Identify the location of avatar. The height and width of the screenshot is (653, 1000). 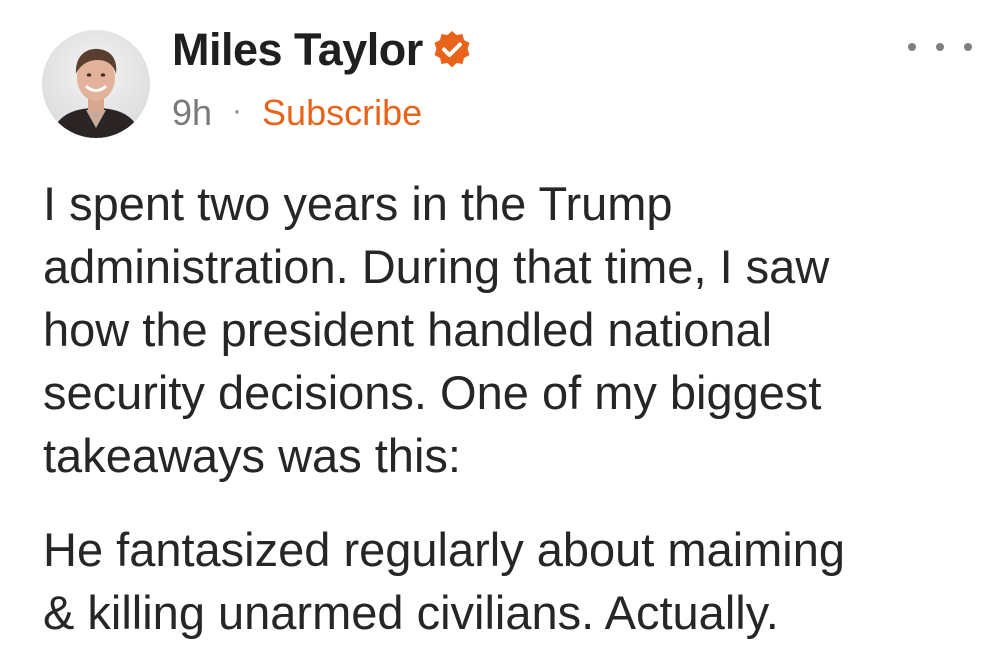
(96, 84).